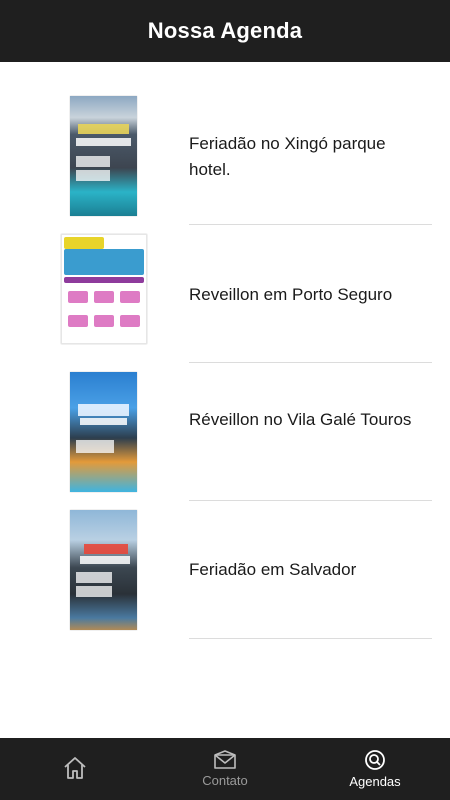  I want to click on bottom-tab-bar: Contato Agendas, so click(225, 769).